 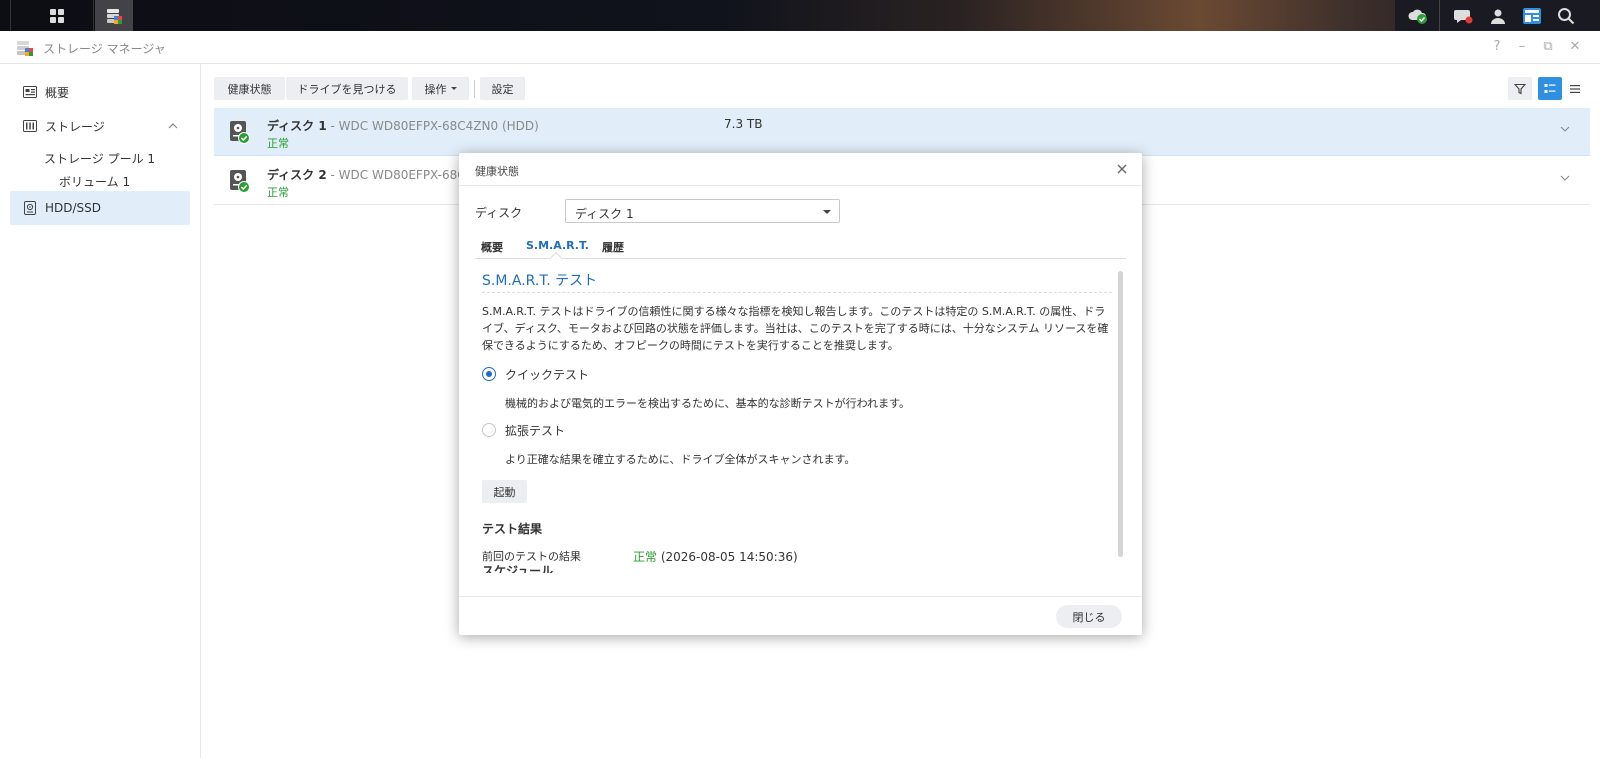 I want to click on restore-button: ⧉, so click(x=1548, y=47).